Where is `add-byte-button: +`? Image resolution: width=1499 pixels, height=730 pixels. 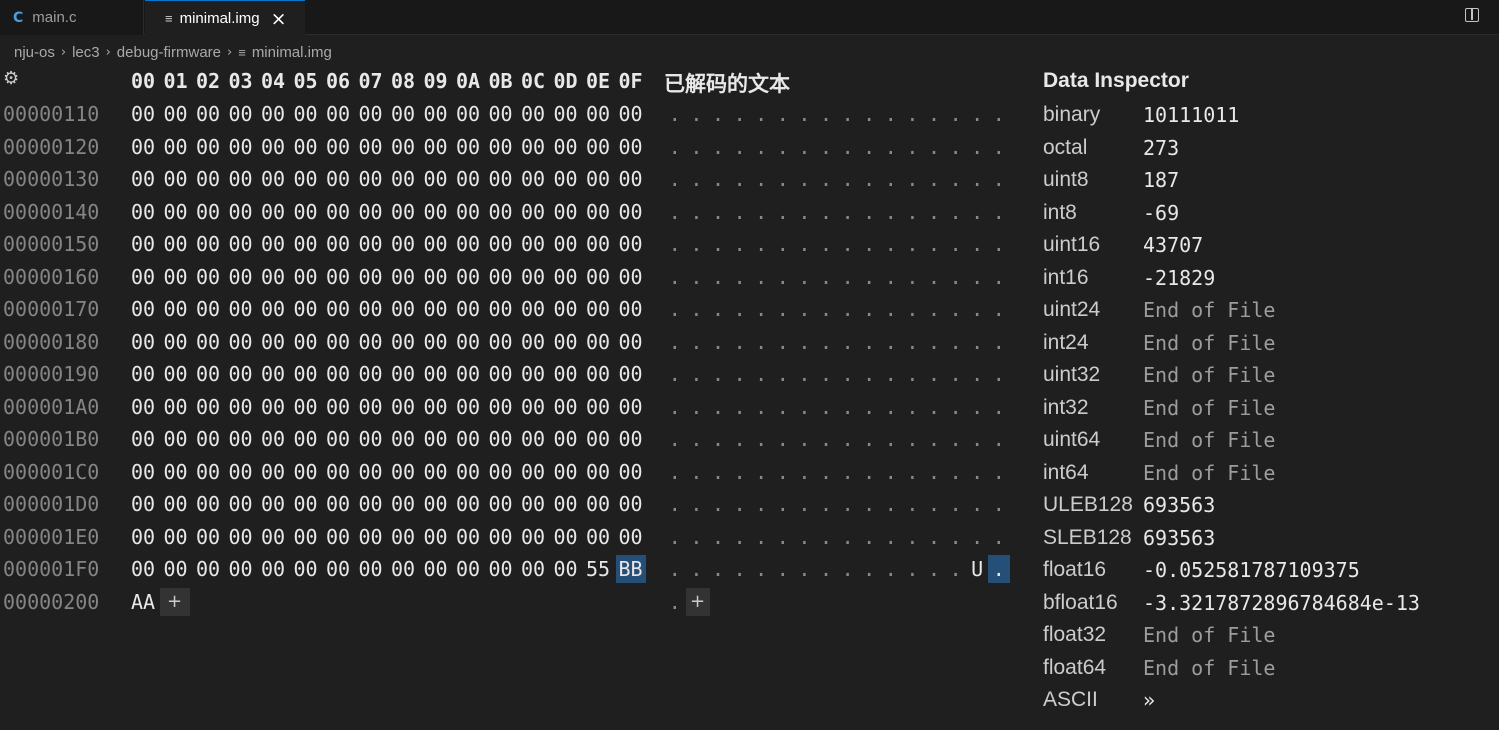
add-byte-button: + is located at coordinates (174, 601).